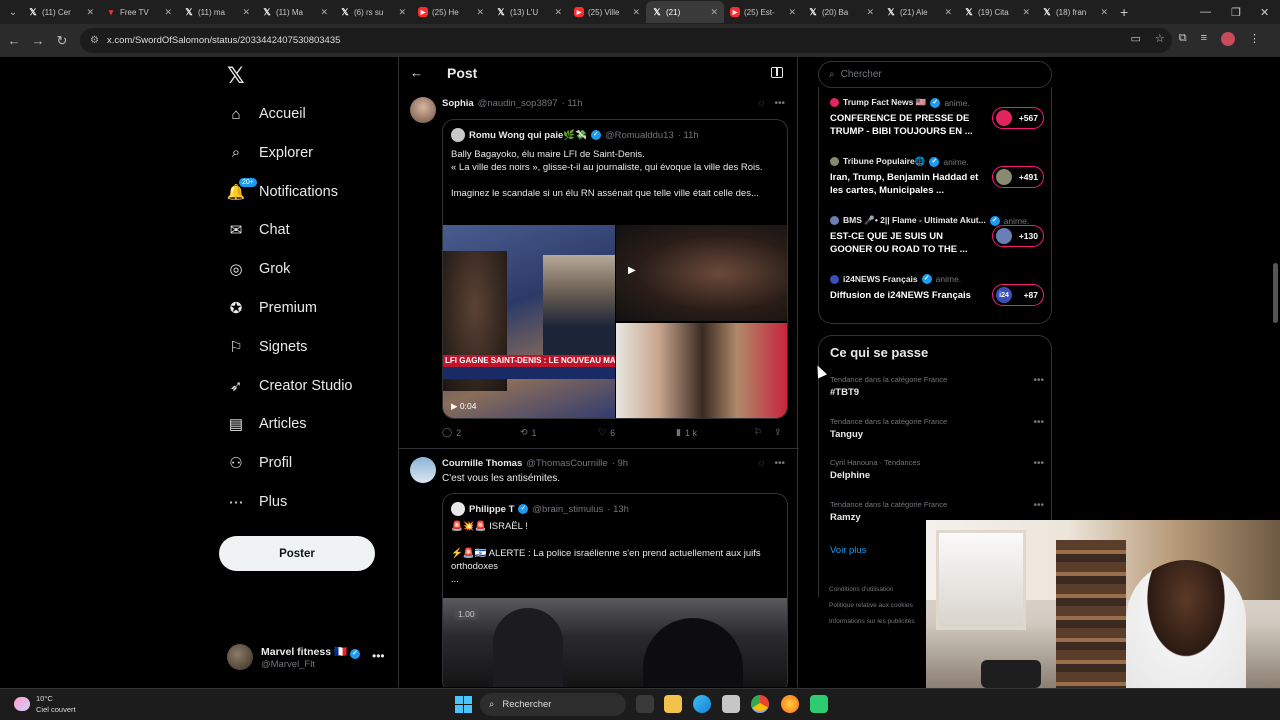  I want to click on live-listeners-pill: +491, so click(1018, 177).